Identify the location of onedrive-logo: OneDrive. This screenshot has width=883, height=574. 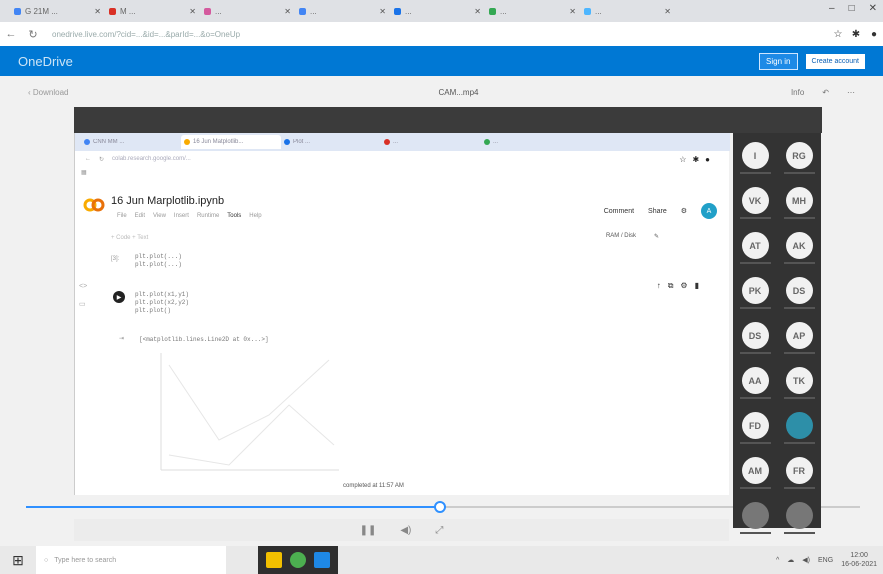
(45, 61).